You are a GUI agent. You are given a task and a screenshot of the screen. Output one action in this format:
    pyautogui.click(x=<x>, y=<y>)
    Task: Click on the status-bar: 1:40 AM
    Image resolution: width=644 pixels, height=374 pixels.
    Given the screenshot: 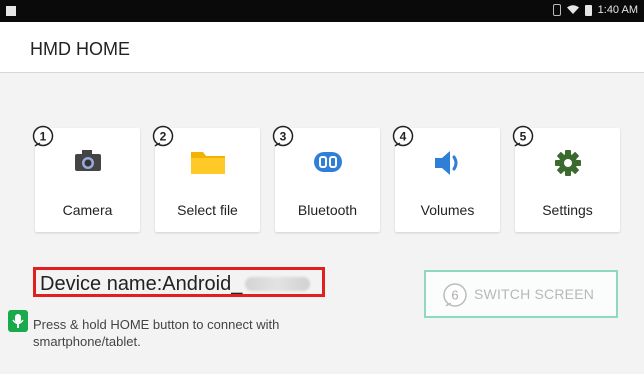 What is the action you would take?
    pyautogui.click(x=322, y=11)
    